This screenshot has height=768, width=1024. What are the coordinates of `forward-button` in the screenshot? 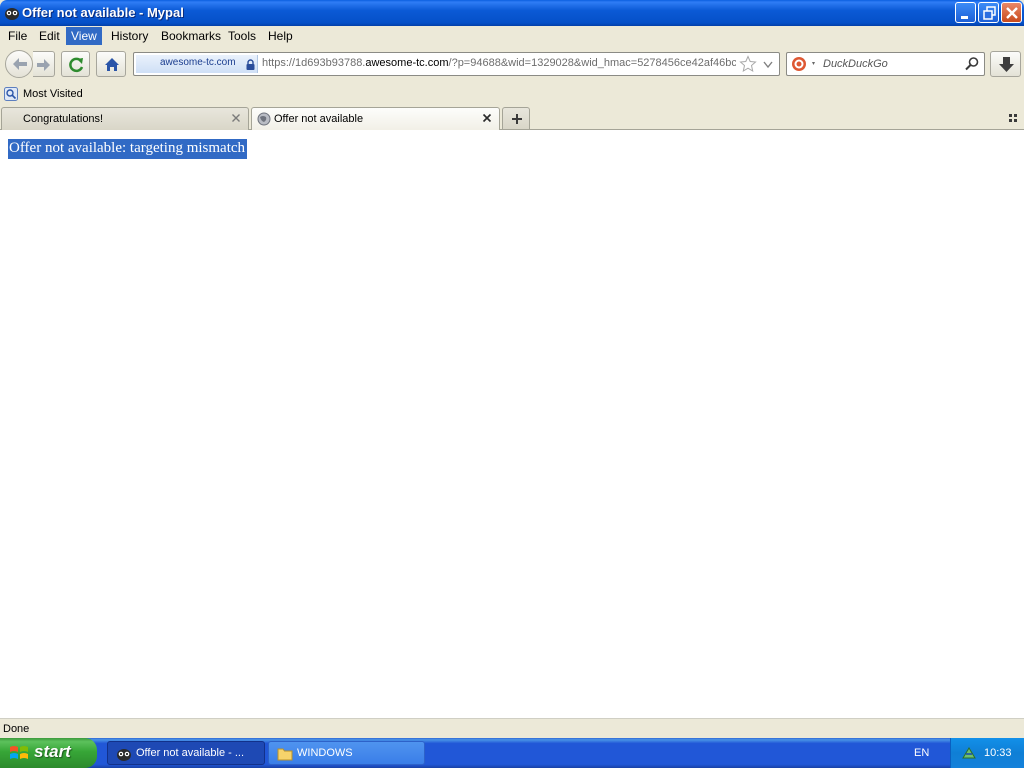 It's located at (44, 64).